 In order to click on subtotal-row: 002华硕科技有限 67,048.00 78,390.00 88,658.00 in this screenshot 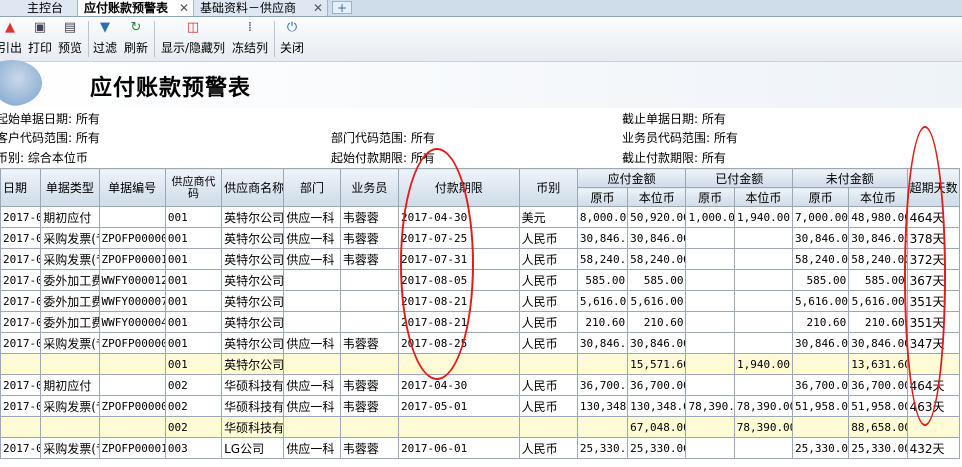, I will do `click(480, 427)`.